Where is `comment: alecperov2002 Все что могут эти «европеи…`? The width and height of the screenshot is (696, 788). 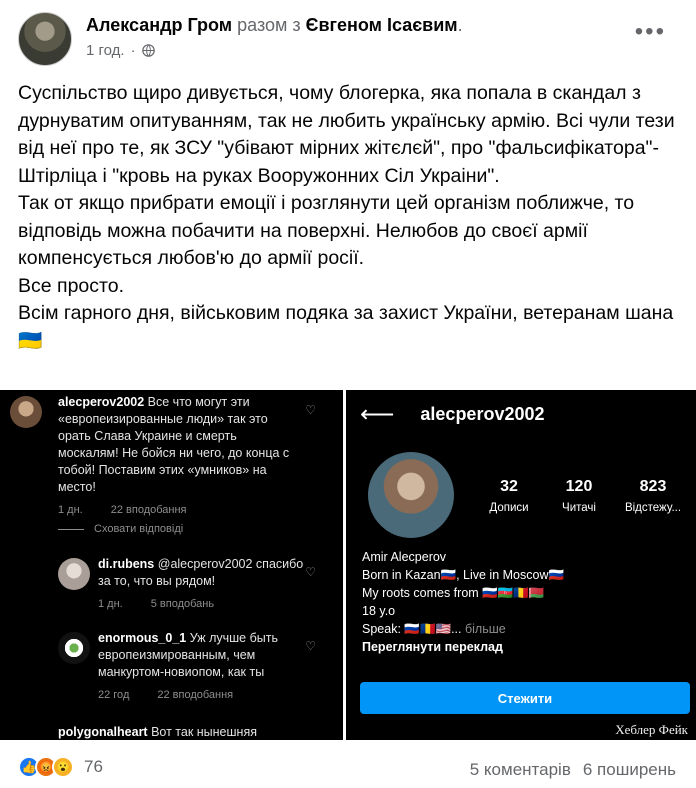 comment: alecperov2002 Все что могут эти «европеи… is located at coordinates (170, 455).